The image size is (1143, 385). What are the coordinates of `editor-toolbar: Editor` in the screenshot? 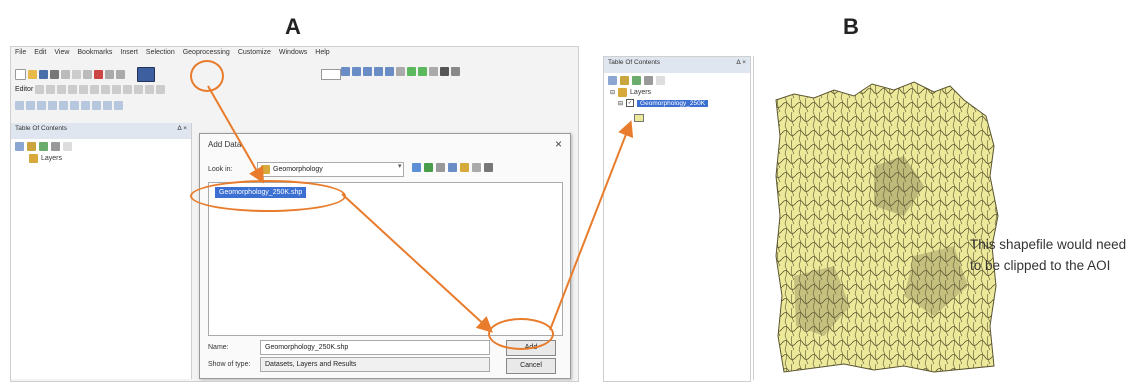 It's located at (90, 89).